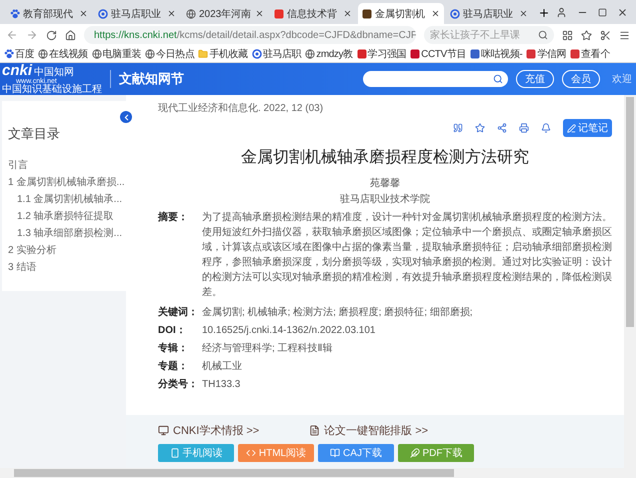  Describe the element at coordinates (251, 453) in the screenshot. I see `code-icon` at that location.